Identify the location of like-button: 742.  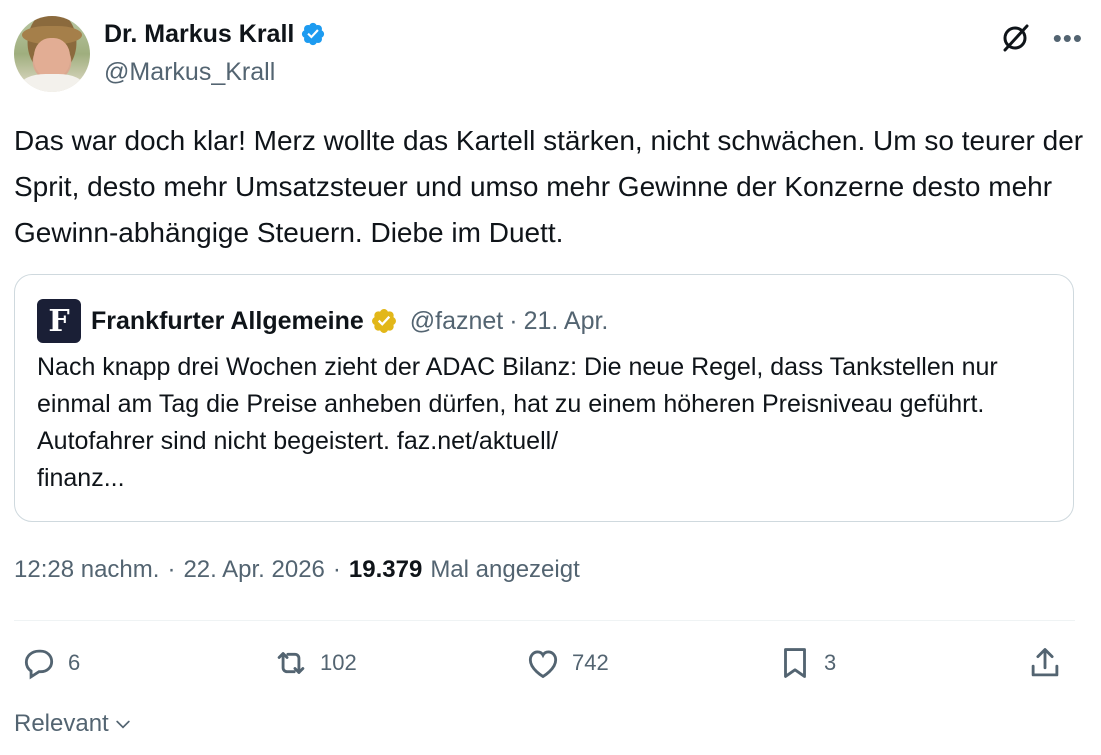
(566, 663).